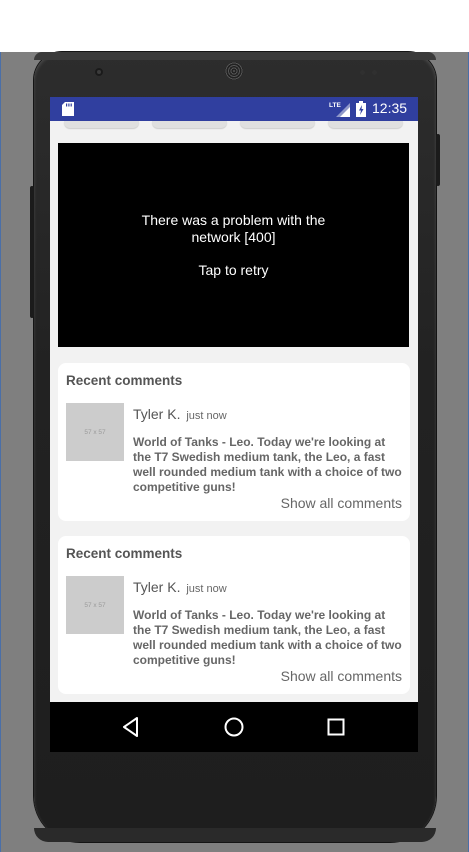 The height and width of the screenshot is (852, 469). What do you see at coordinates (131, 727) in the screenshot?
I see `back-icon` at bounding box center [131, 727].